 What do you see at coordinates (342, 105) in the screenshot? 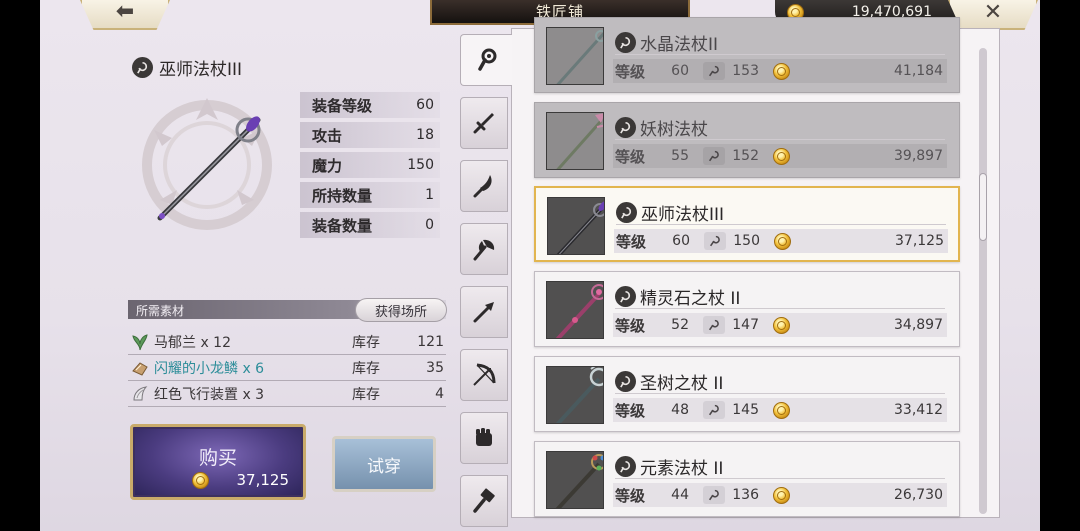
I see `stat-label: 装备等级` at bounding box center [342, 105].